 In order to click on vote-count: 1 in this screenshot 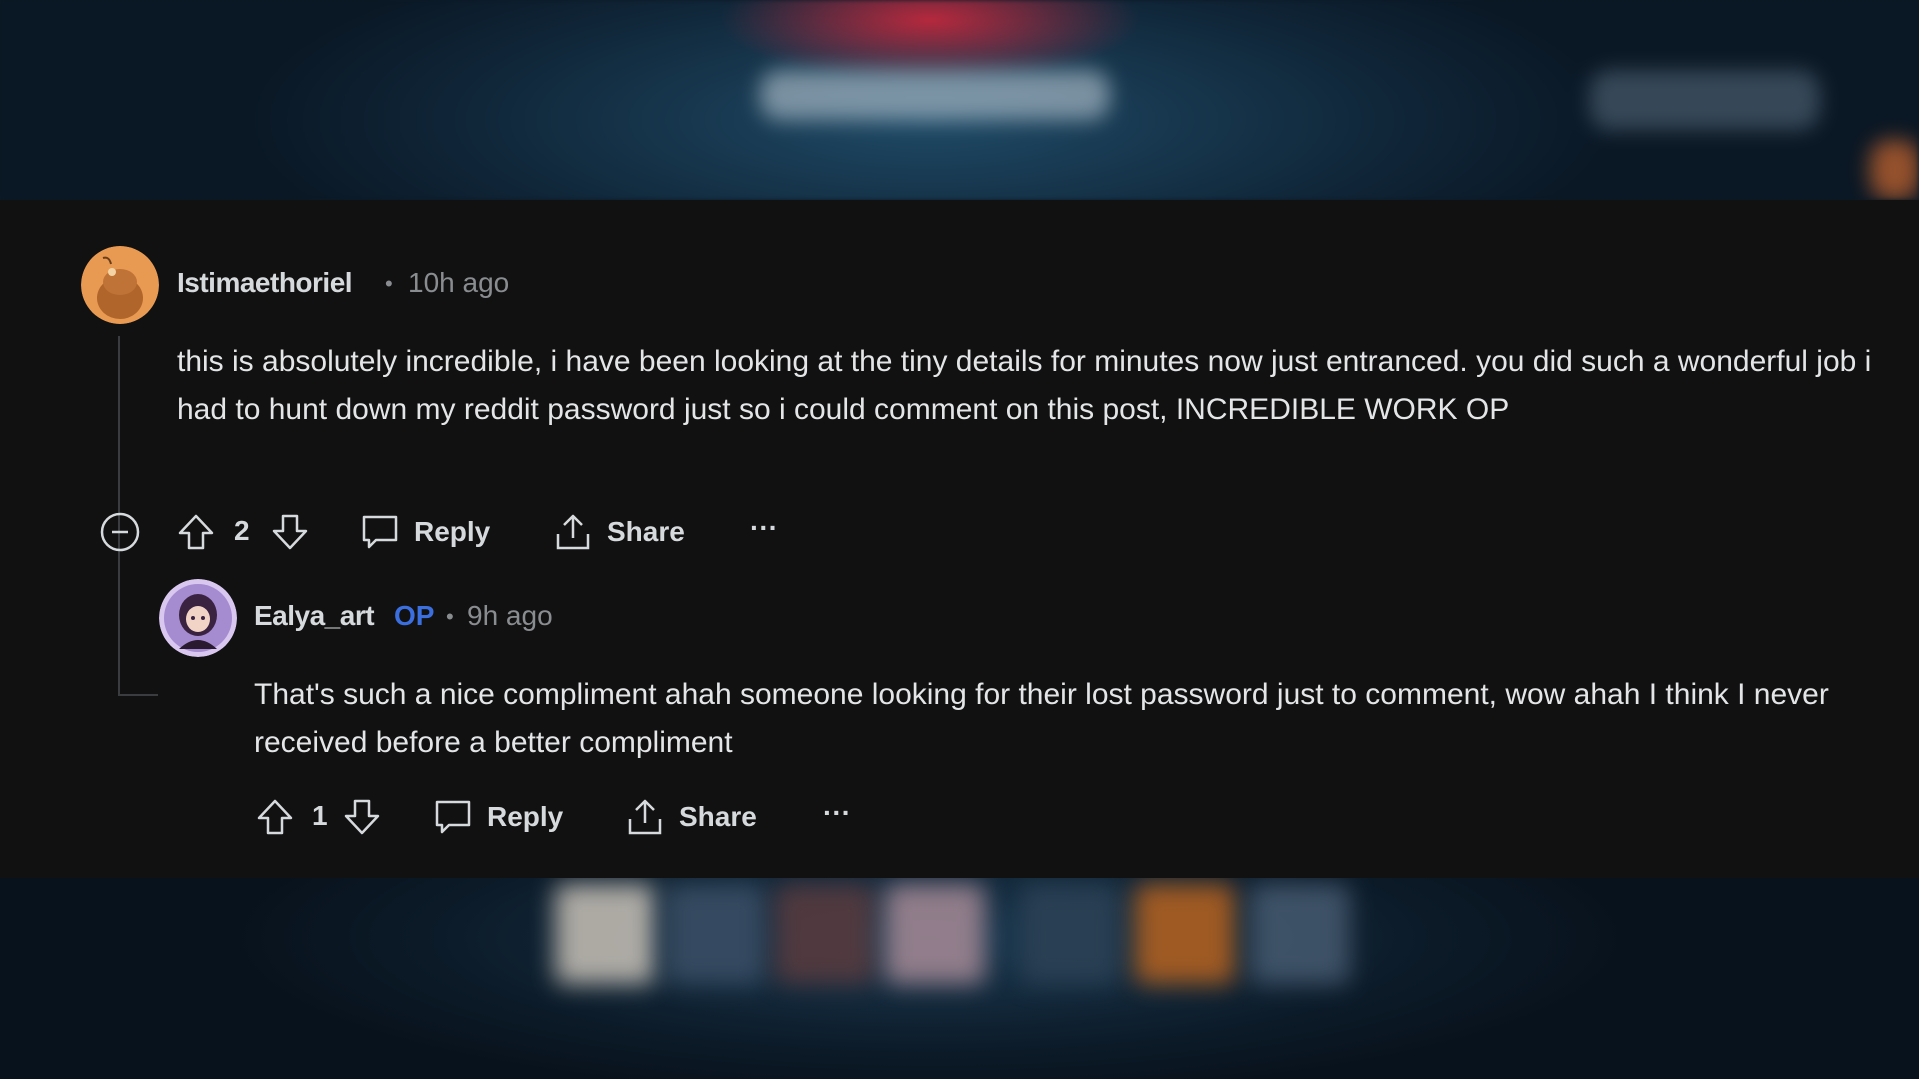, I will do `click(320, 815)`.